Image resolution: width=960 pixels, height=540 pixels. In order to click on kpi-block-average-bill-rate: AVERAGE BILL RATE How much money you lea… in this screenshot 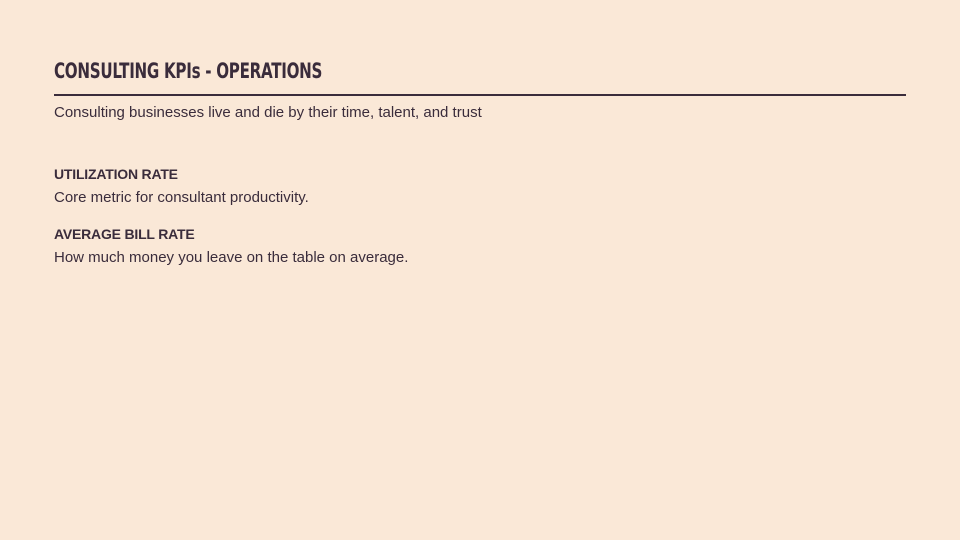, I will do `click(231, 246)`.